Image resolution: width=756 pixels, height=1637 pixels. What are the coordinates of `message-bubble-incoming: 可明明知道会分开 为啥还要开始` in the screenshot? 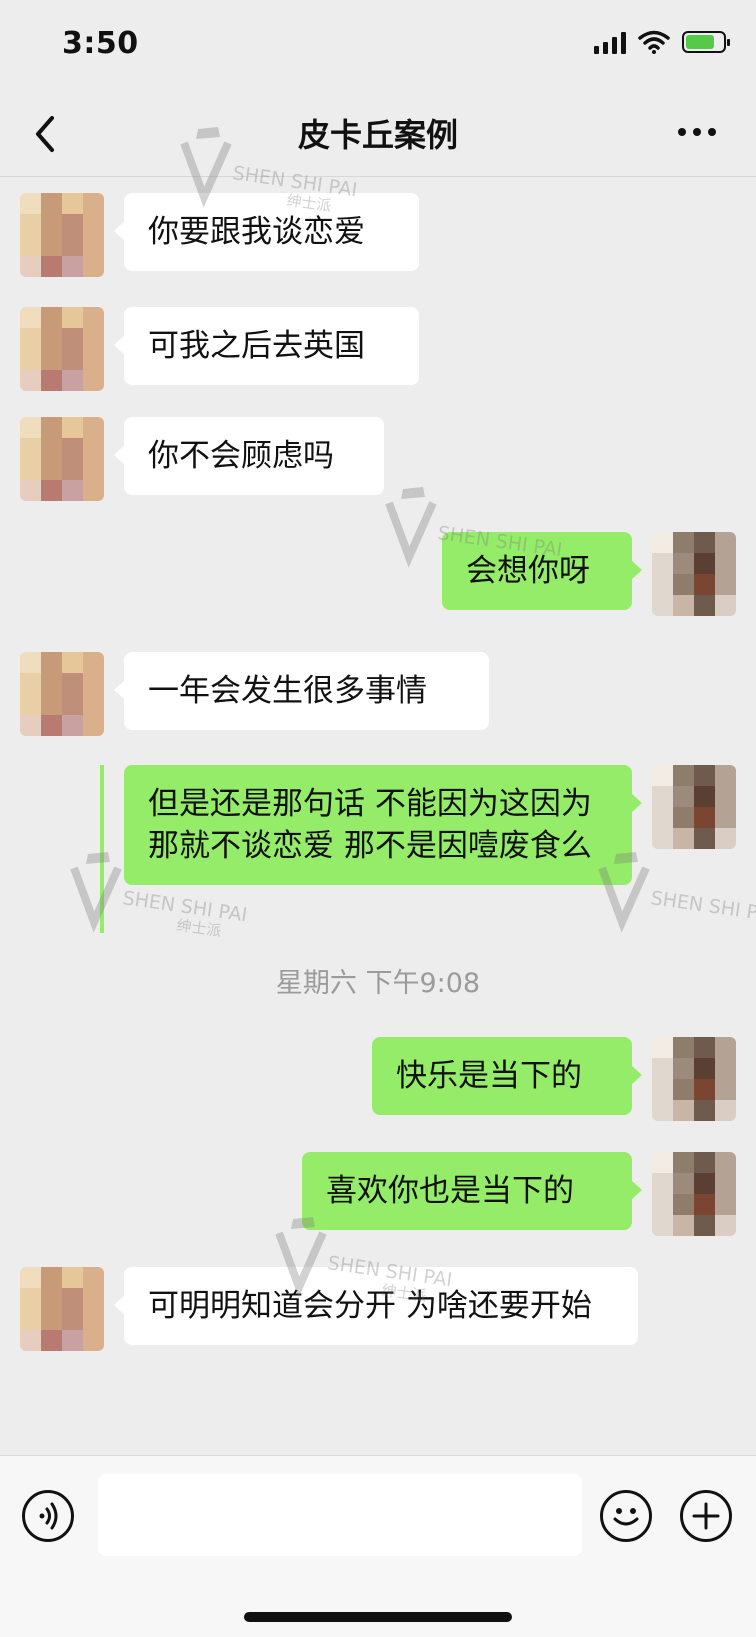 It's located at (376, 1306).